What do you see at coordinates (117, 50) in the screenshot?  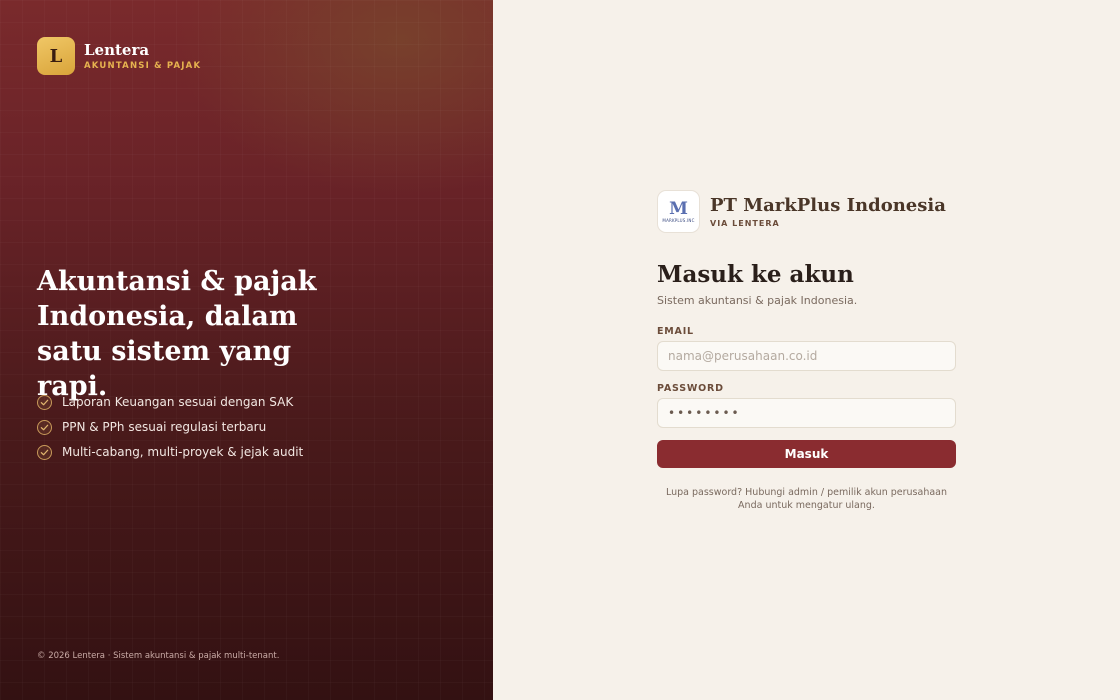 I see `brand-name: Lentera` at bounding box center [117, 50].